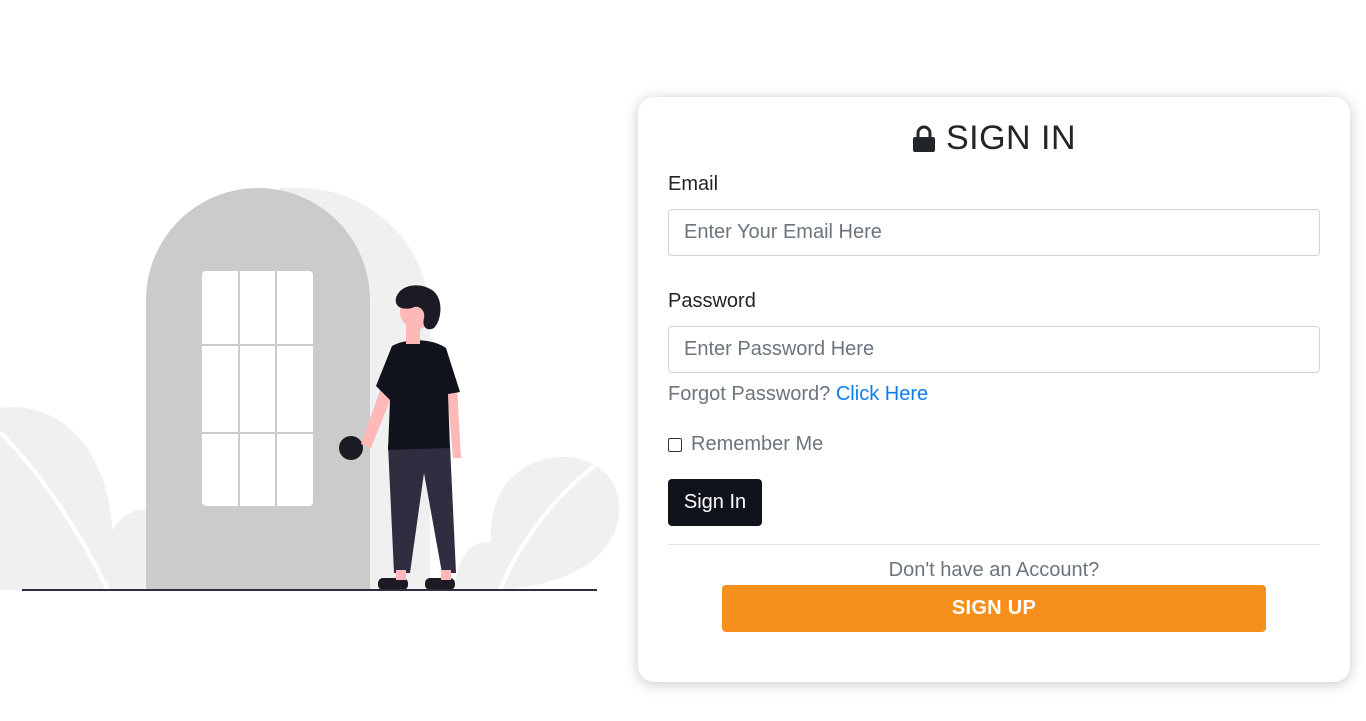 The image size is (1366, 721). What do you see at coordinates (477, 566) in the screenshot?
I see `right-leaf-small` at bounding box center [477, 566].